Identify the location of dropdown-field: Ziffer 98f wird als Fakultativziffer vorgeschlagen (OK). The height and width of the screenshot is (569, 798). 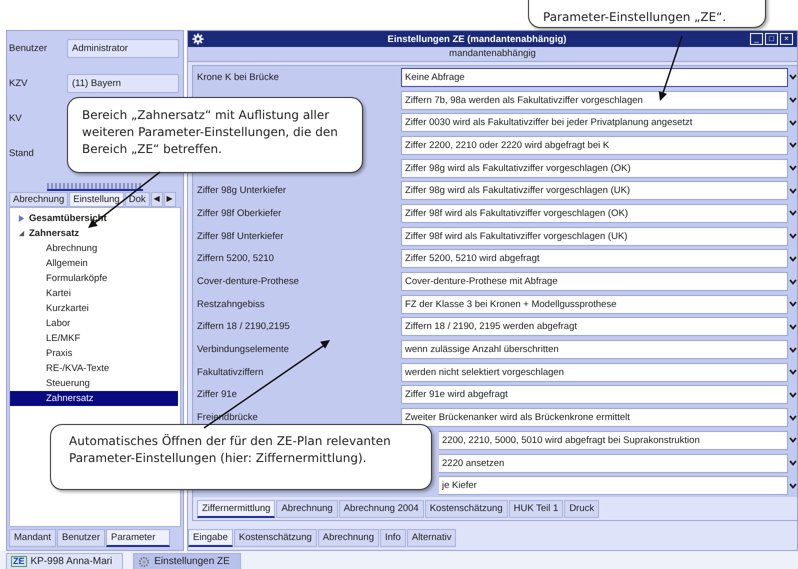
(594, 213).